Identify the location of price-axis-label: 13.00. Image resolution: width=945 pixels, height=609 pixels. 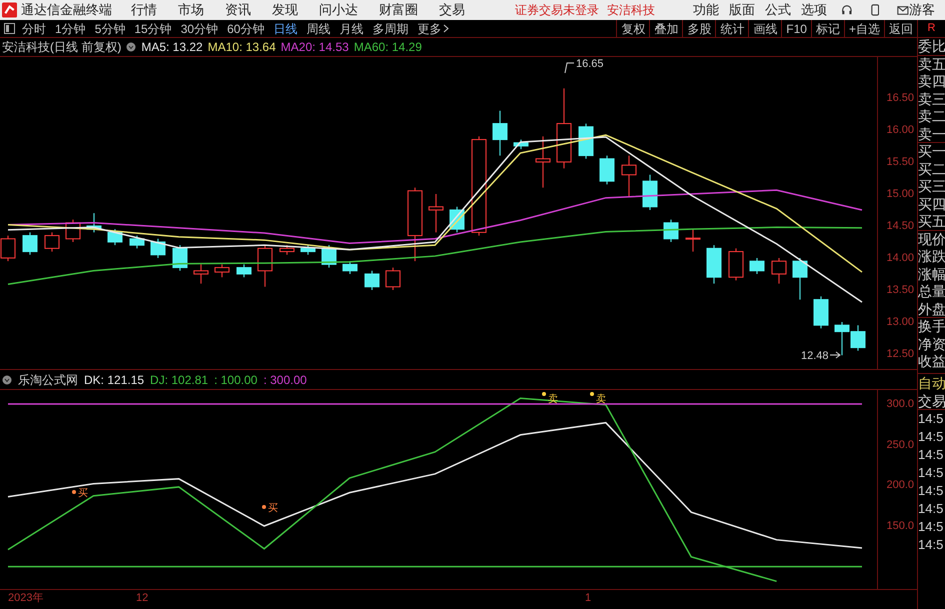
(900, 322).